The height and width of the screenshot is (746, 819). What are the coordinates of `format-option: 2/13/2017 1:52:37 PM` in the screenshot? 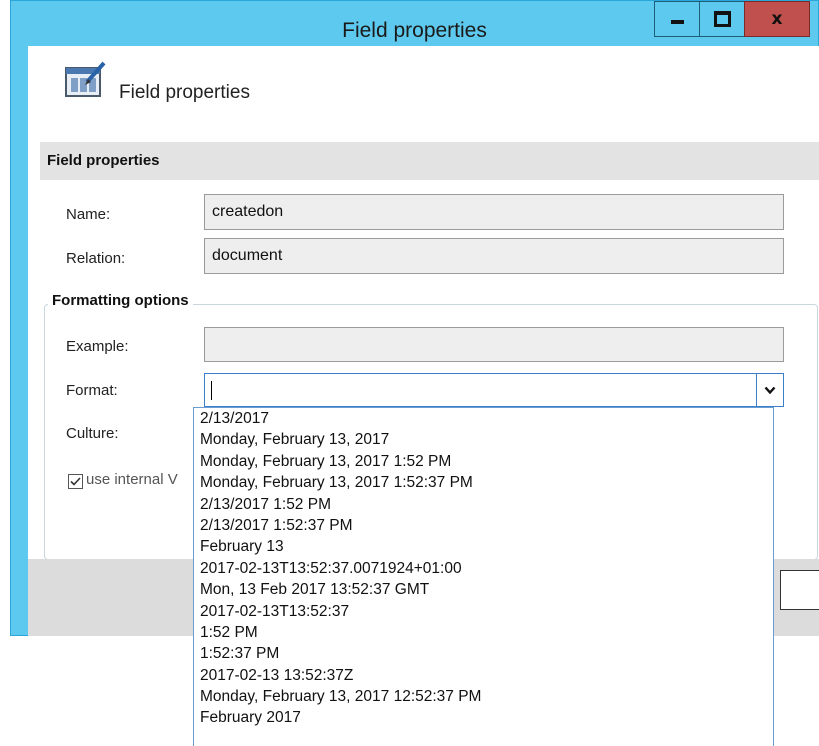 It's located at (483, 525).